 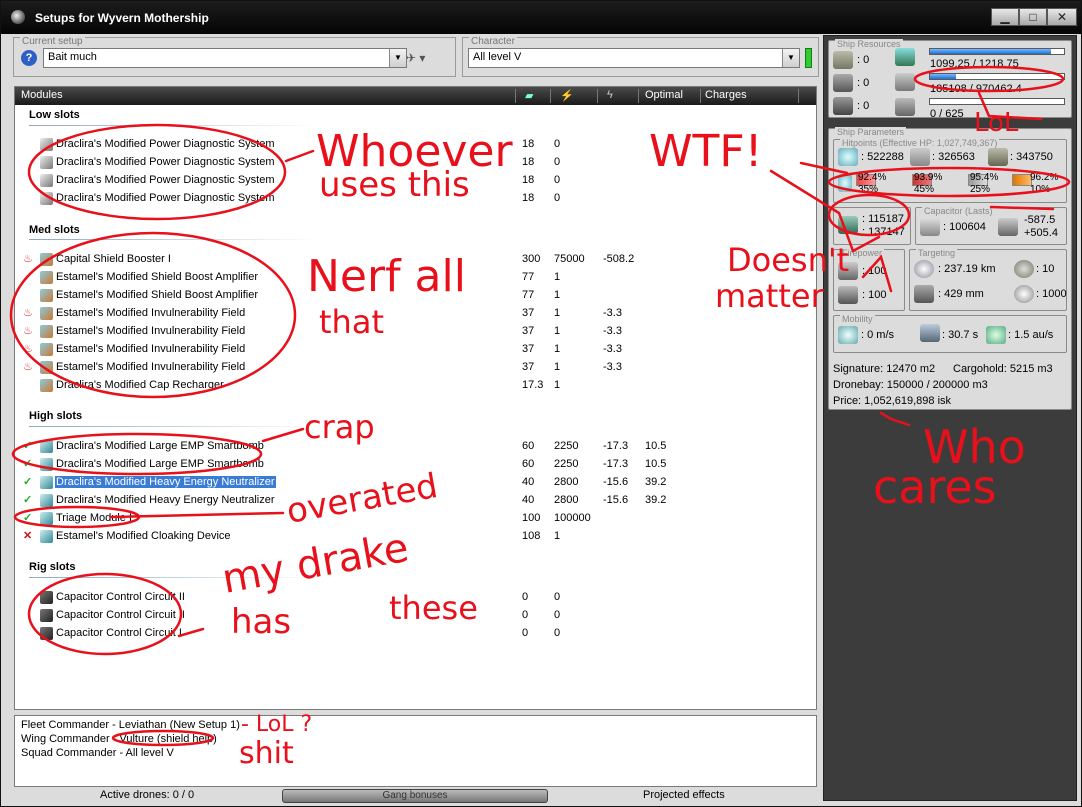 What do you see at coordinates (529, 95) in the screenshot?
I see `cpu-column-icon: ▰` at bounding box center [529, 95].